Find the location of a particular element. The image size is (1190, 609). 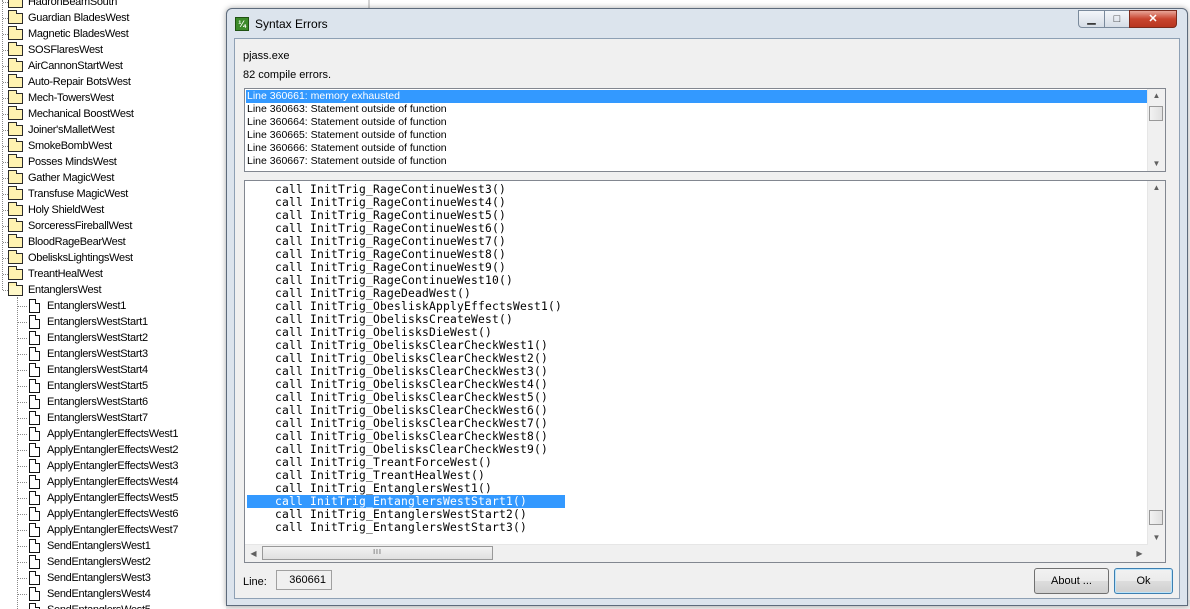

tree-folder-item: Transfuse MagicWest is located at coordinates (113, 194).